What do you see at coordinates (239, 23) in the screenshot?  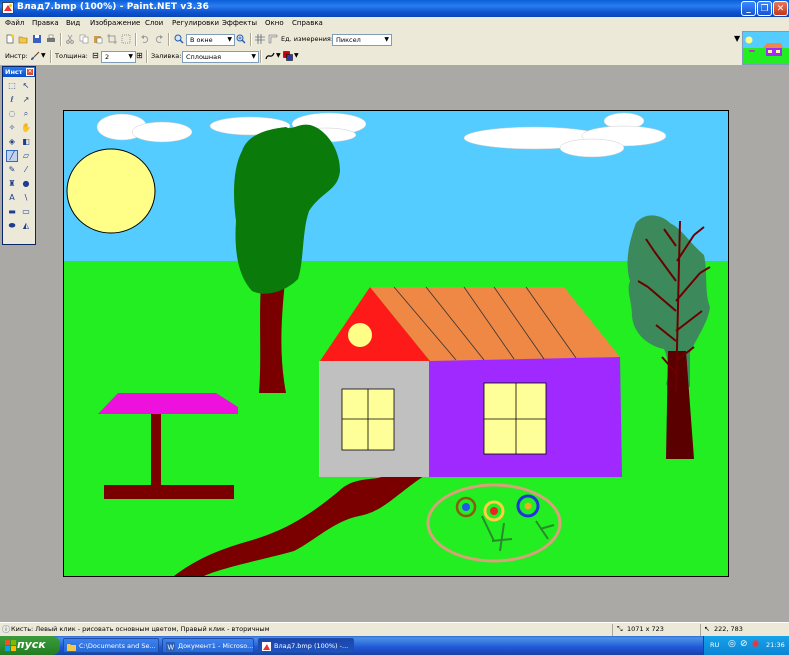 I see `menu-effects: Эффекты` at bounding box center [239, 23].